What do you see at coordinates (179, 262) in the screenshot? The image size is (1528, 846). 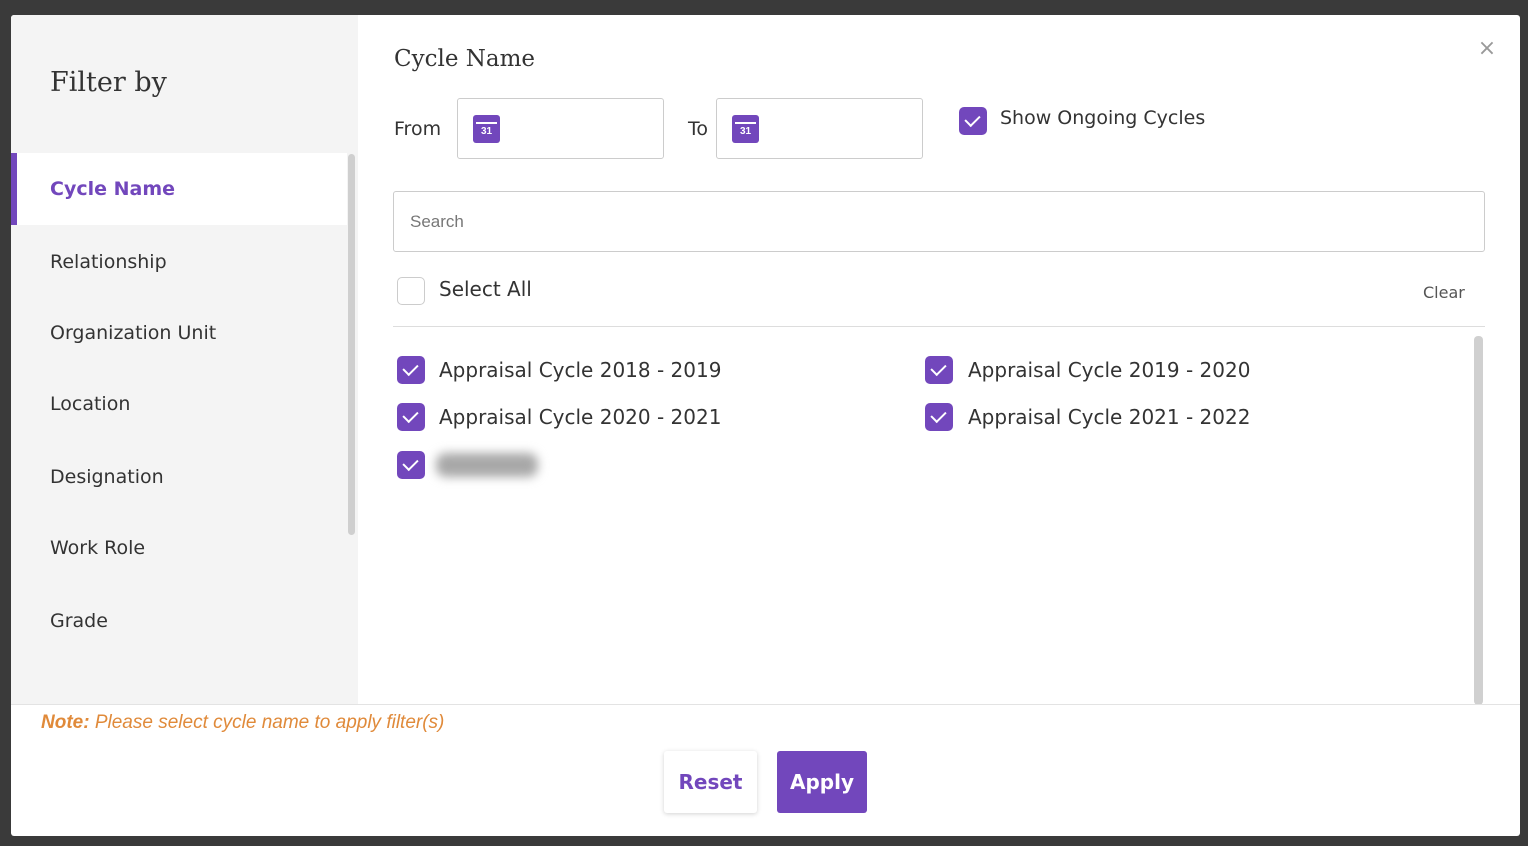 I see `sidebar-item-relationship: Relationship` at bounding box center [179, 262].